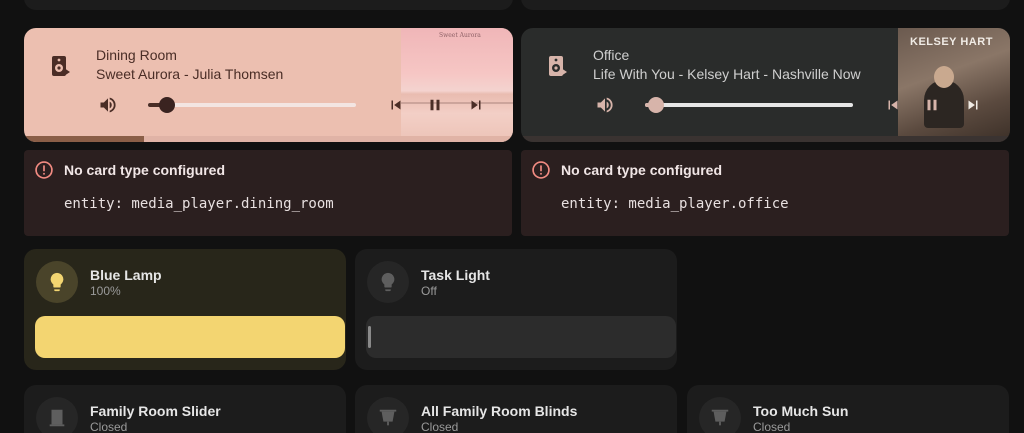 Image resolution: width=1024 pixels, height=433 pixels. I want to click on error-entity: entity: media_player.office, so click(675, 204).